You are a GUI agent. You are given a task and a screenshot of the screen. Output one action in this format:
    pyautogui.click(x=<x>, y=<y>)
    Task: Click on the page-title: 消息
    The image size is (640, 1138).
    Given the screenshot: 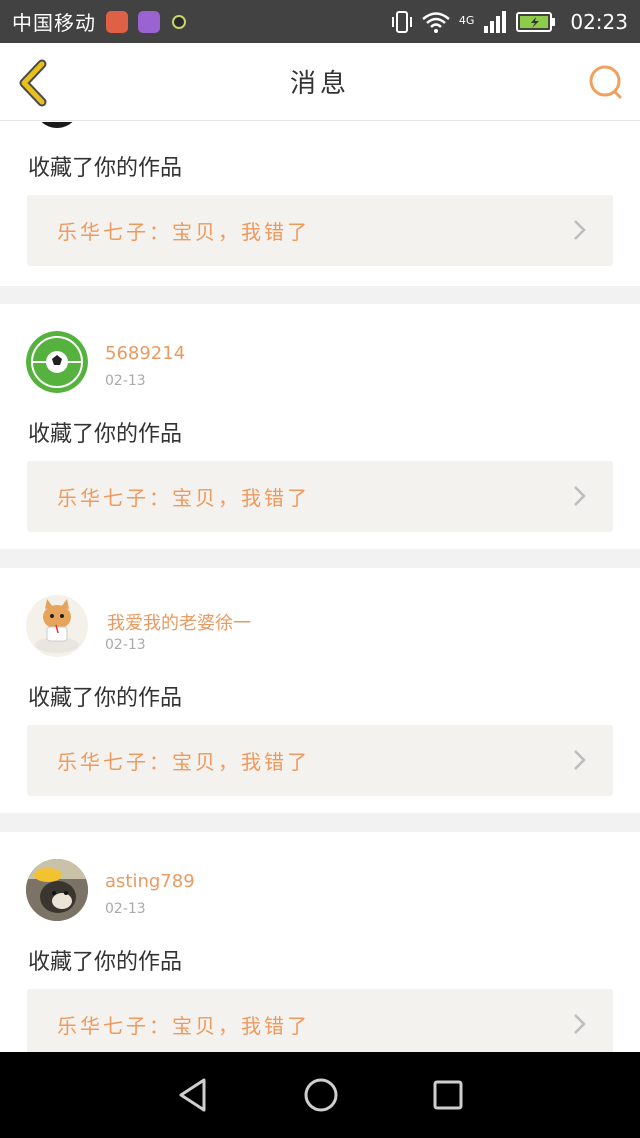 What is the action you would take?
    pyautogui.click(x=319, y=84)
    